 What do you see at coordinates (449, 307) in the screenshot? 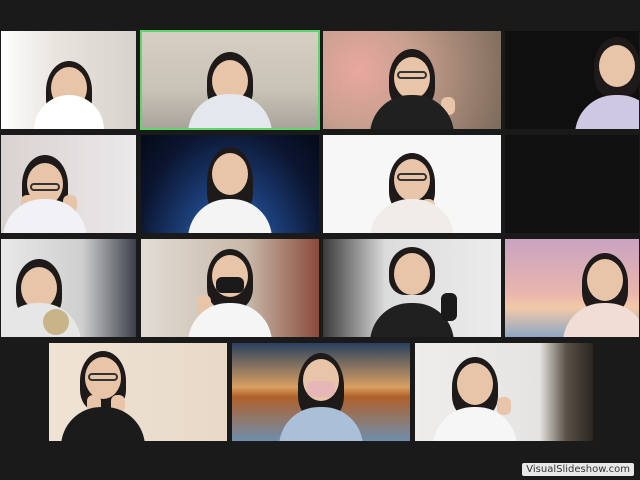
I see `microphone-icon` at bounding box center [449, 307].